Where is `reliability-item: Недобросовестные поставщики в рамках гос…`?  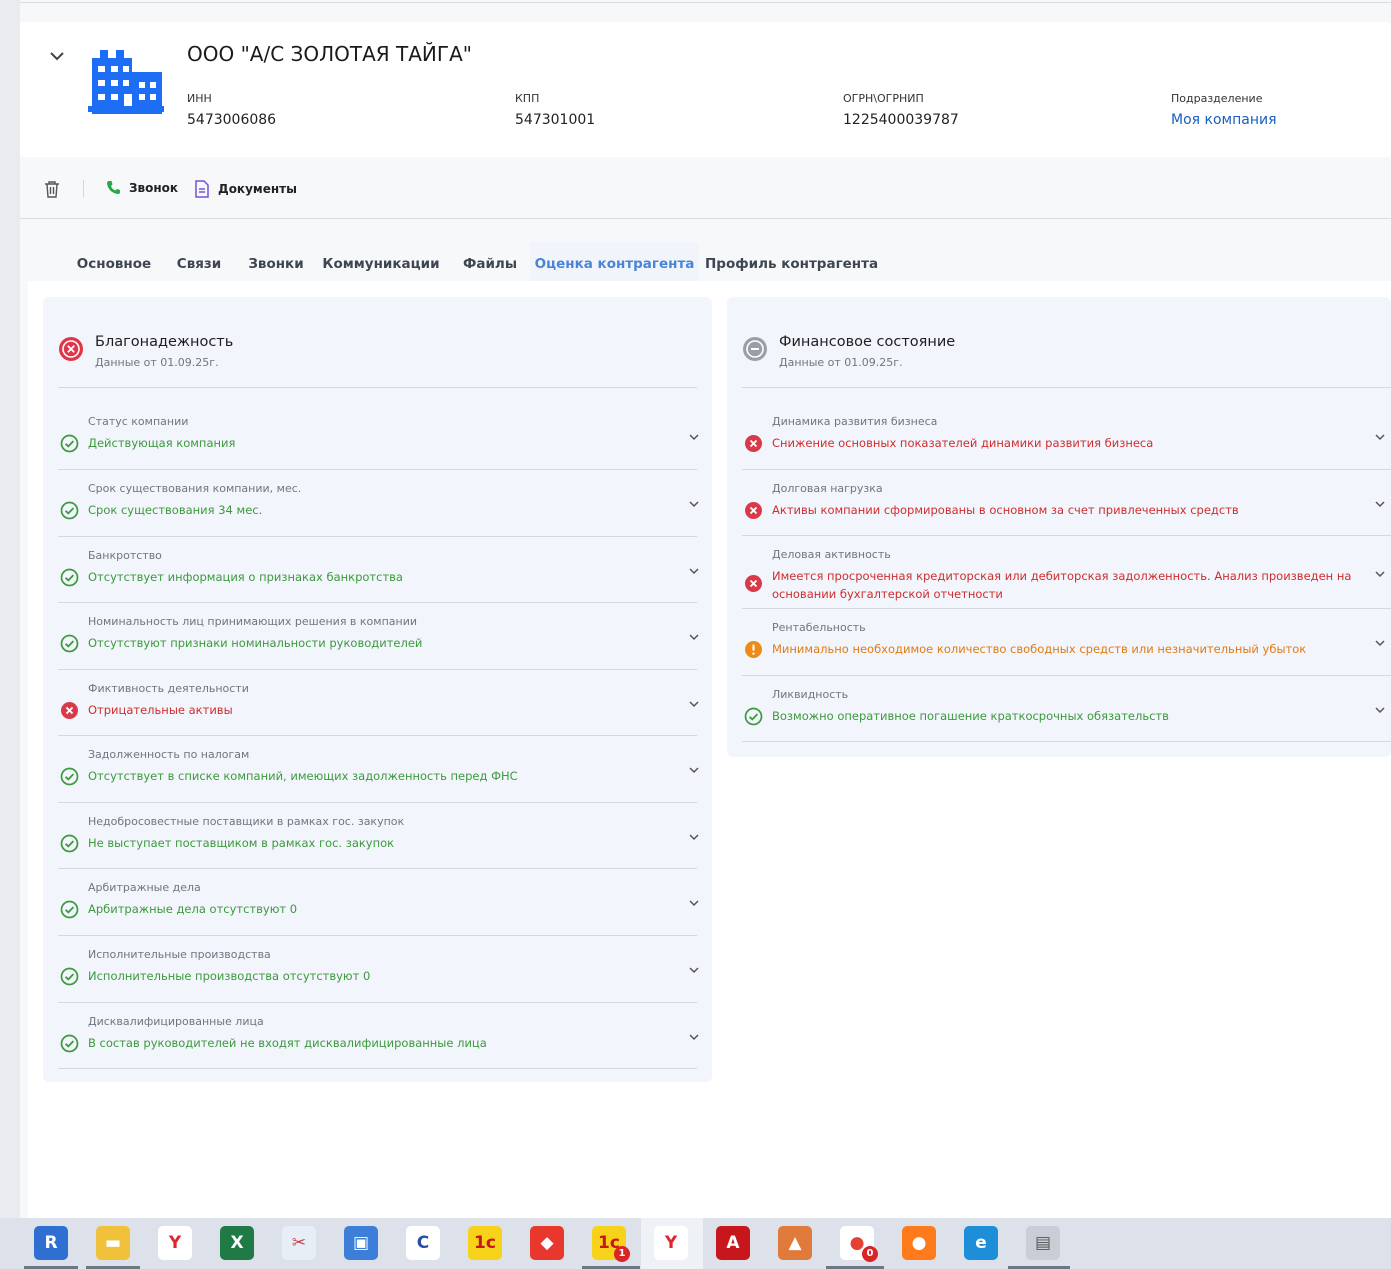
reliability-item: Недобросовестные поставщики в рамках гос… is located at coordinates (378, 836).